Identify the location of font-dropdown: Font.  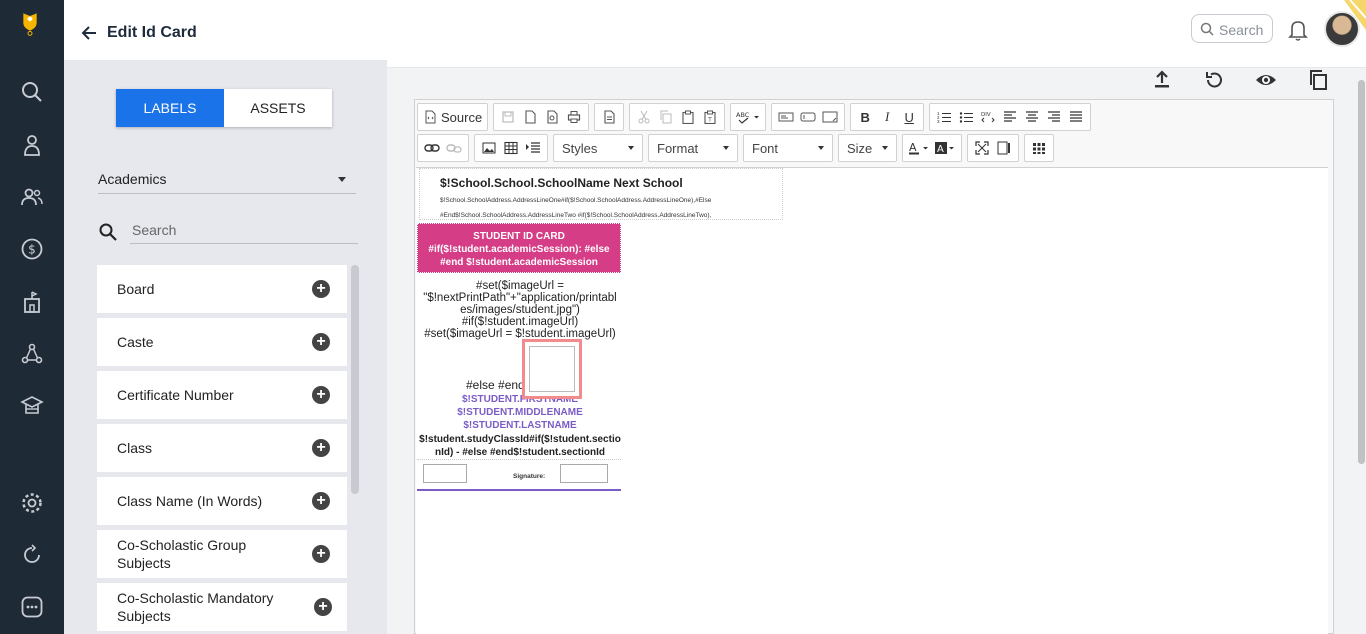
(788, 148).